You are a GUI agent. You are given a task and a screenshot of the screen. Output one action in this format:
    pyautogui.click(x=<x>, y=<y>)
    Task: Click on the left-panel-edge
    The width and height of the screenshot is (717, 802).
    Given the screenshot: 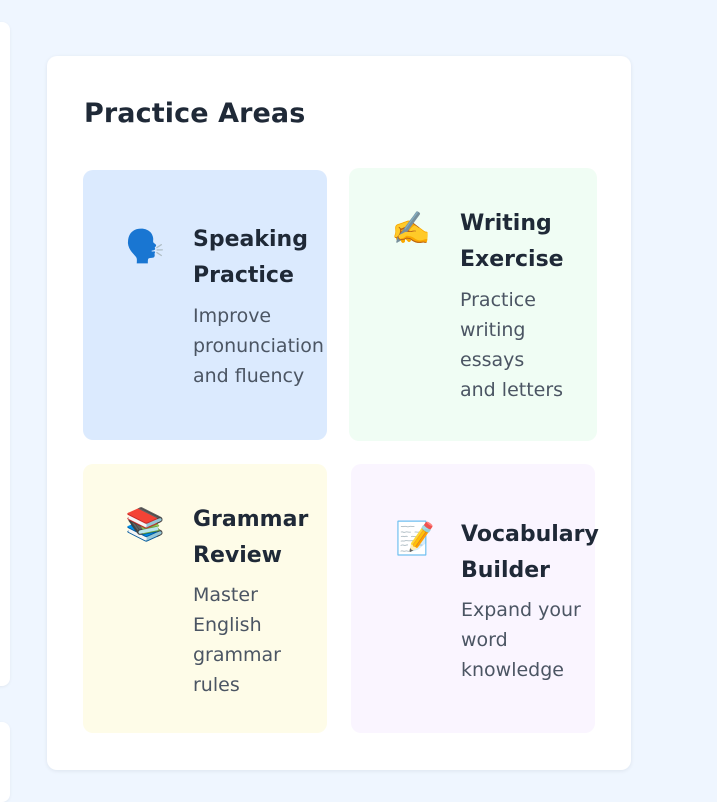 What is the action you would take?
    pyautogui.click(x=5, y=354)
    